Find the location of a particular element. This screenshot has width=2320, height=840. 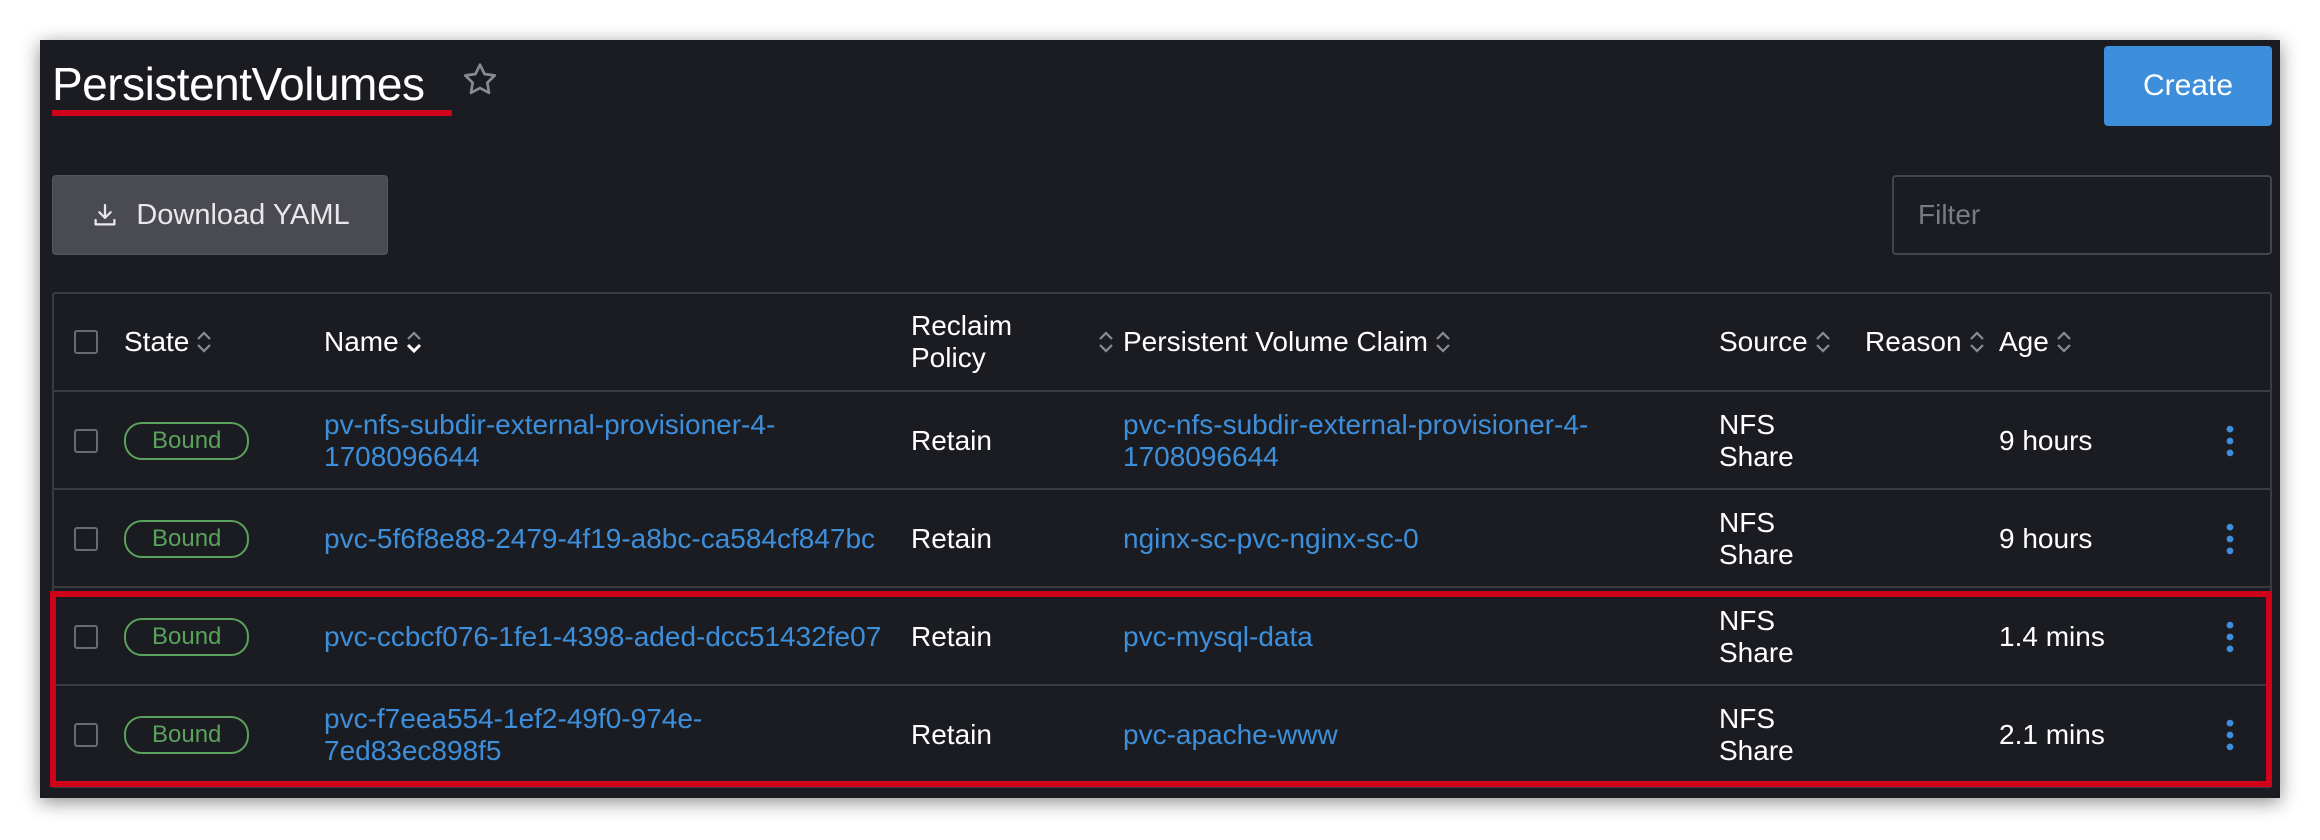

pvc-link: pvc-apache-www is located at coordinates (1230, 735).